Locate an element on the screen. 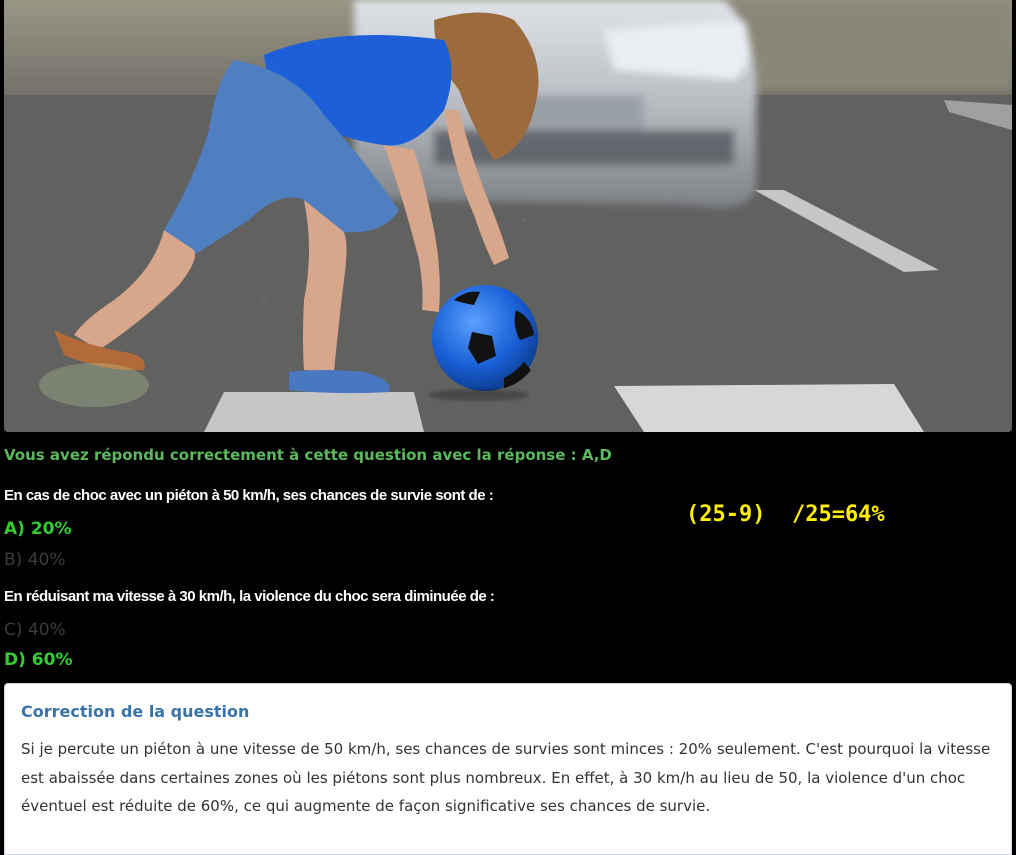  answer-c: C) 40% is located at coordinates (35, 630).